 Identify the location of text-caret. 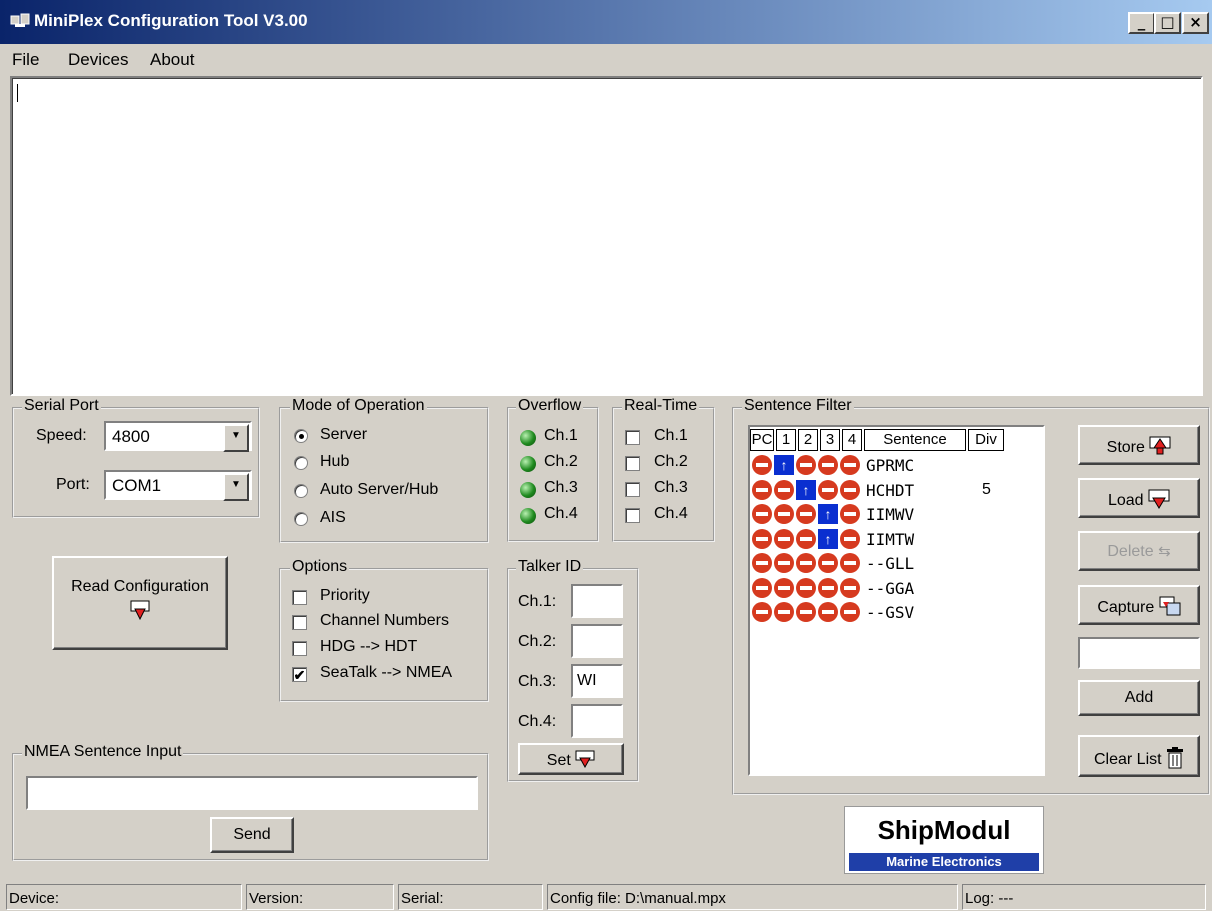
(17, 93).